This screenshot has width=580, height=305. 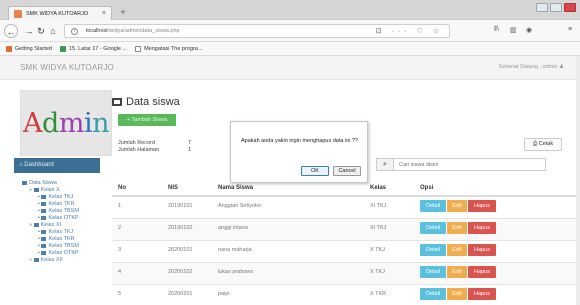 What do you see at coordinates (542, 7) in the screenshot?
I see `minimize-button` at bounding box center [542, 7].